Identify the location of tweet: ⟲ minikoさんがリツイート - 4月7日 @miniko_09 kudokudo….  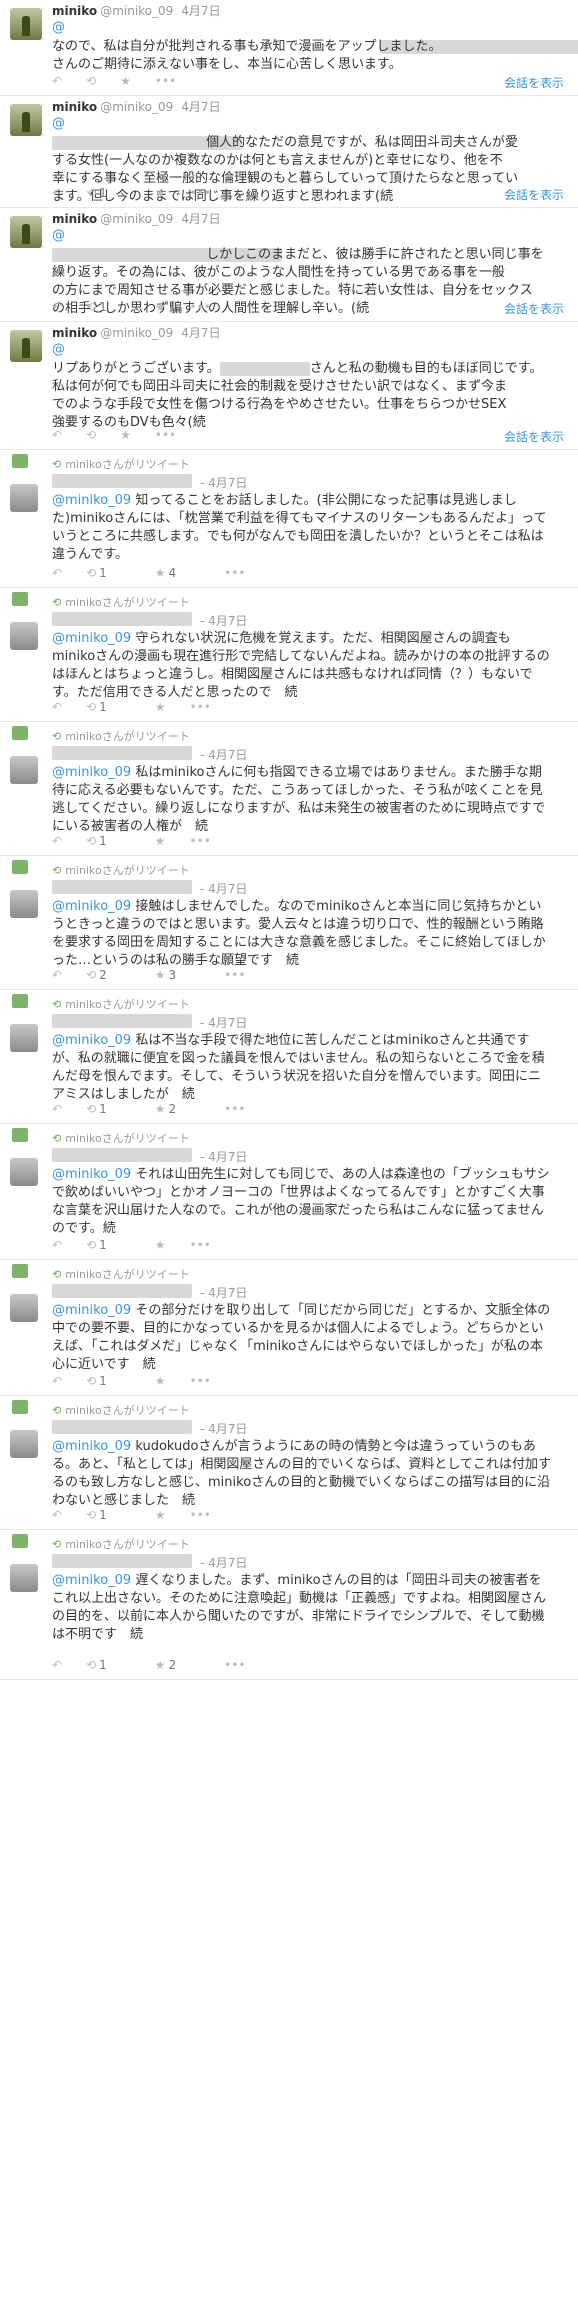
(289, 1463).